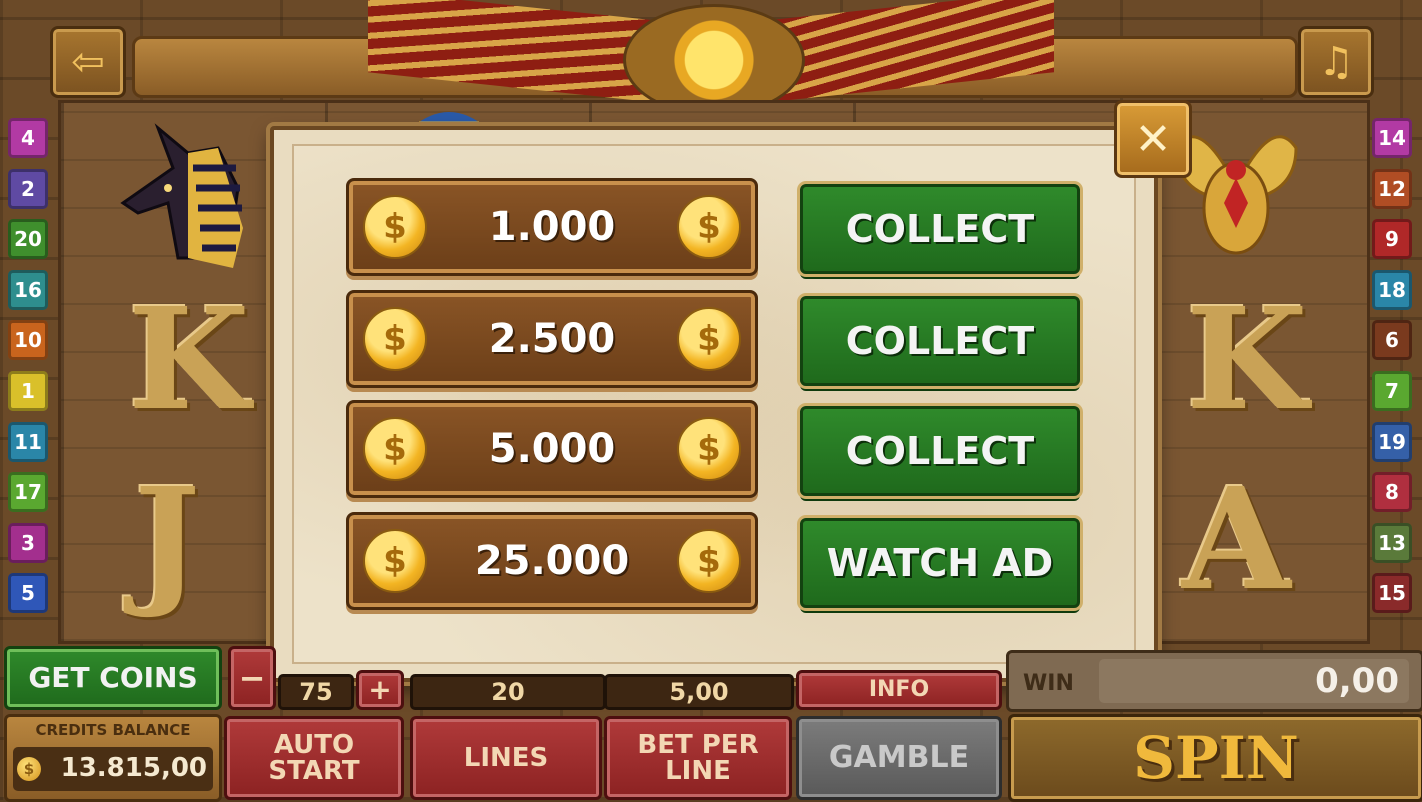 This screenshot has height=802, width=1422. Describe the element at coordinates (316, 692) in the screenshot. I see `bet-value: 75` at that location.